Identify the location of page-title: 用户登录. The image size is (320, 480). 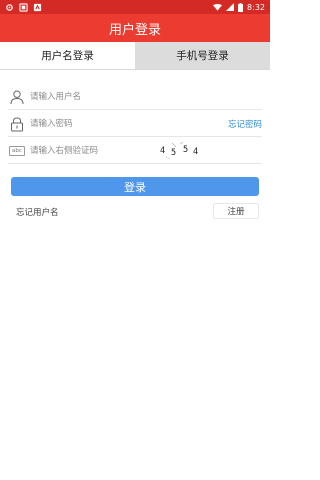
(134, 30).